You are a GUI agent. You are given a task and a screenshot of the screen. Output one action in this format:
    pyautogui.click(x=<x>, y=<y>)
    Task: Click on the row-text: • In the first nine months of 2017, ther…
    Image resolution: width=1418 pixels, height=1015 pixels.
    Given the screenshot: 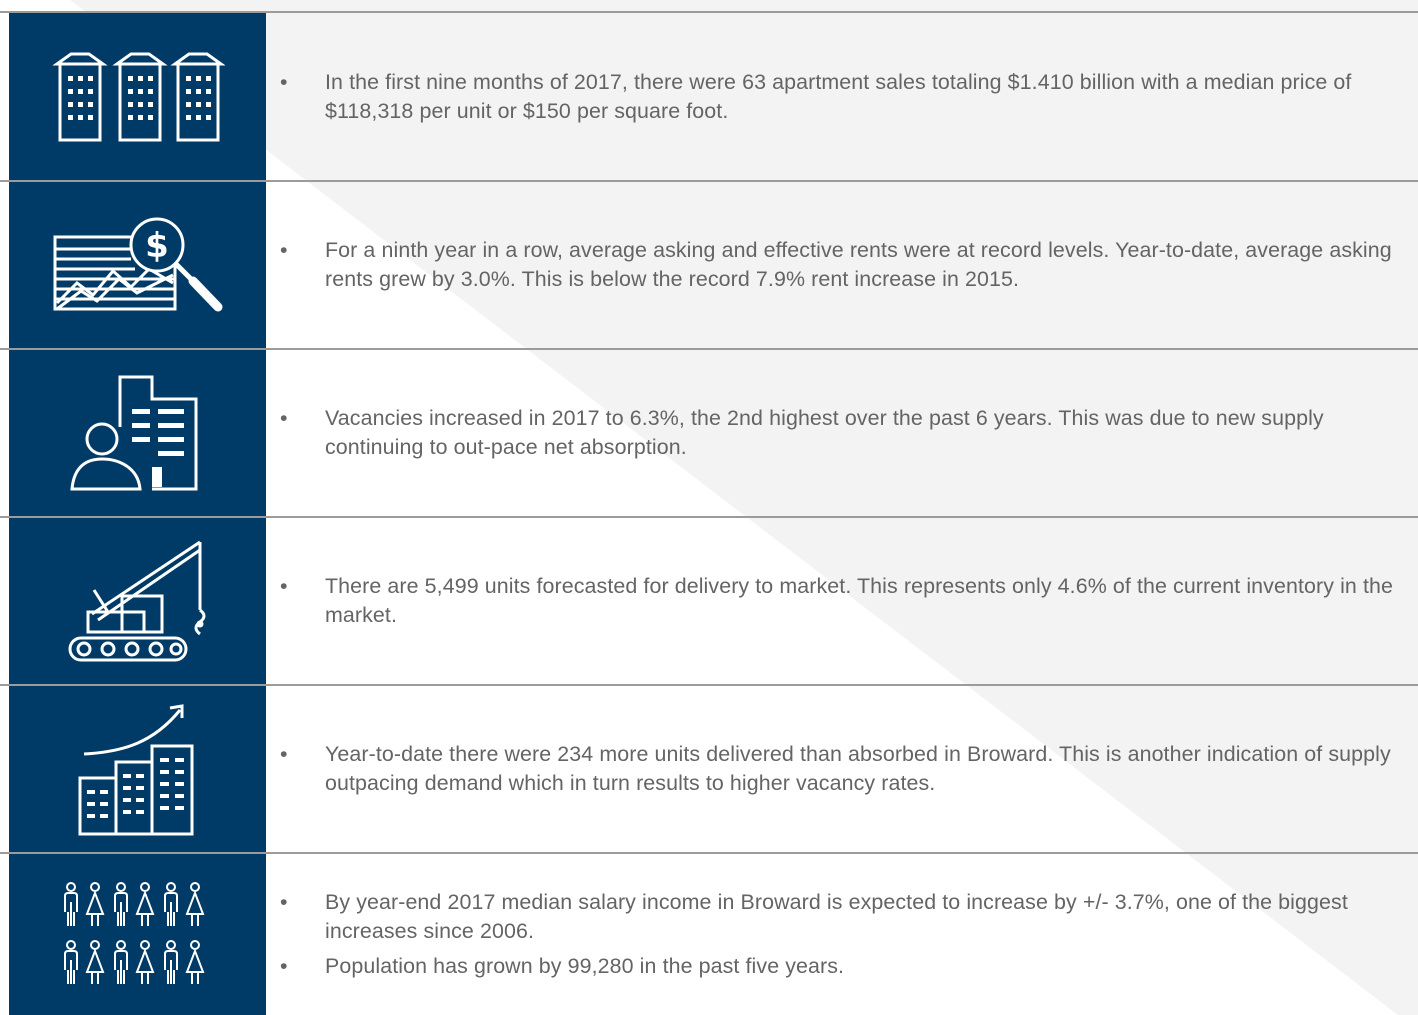 What is the action you would take?
    pyautogui.click(x=842, y=96)
    